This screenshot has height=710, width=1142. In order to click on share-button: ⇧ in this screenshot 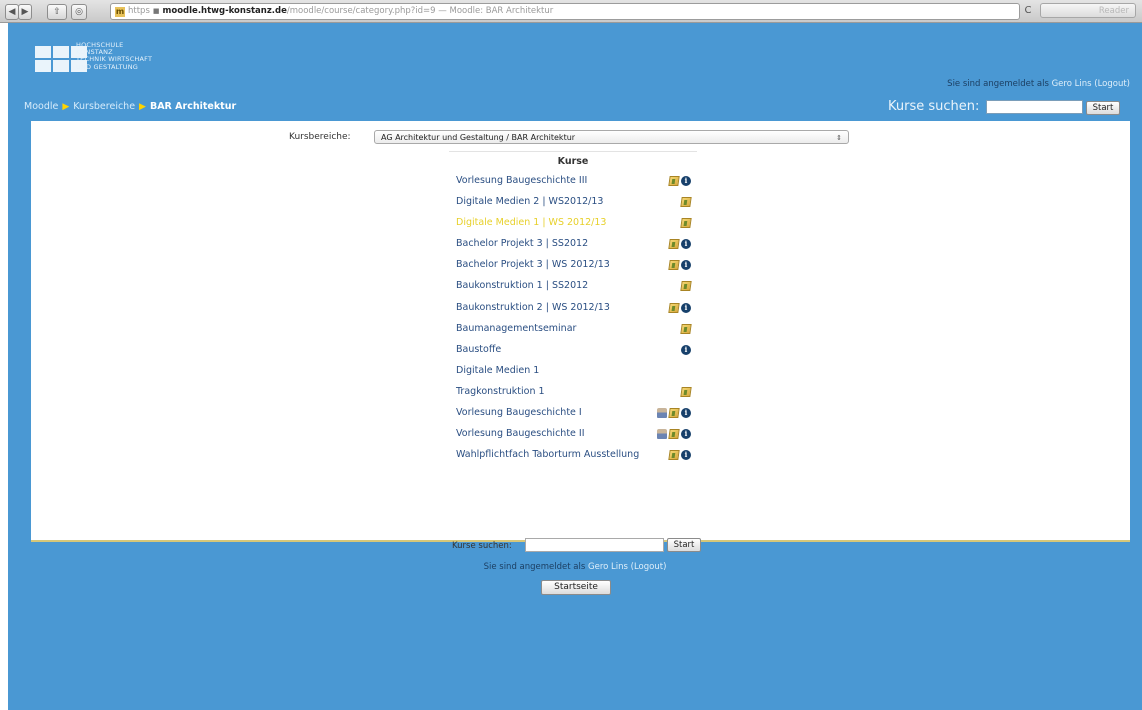, I will do `click(57, 12)`.